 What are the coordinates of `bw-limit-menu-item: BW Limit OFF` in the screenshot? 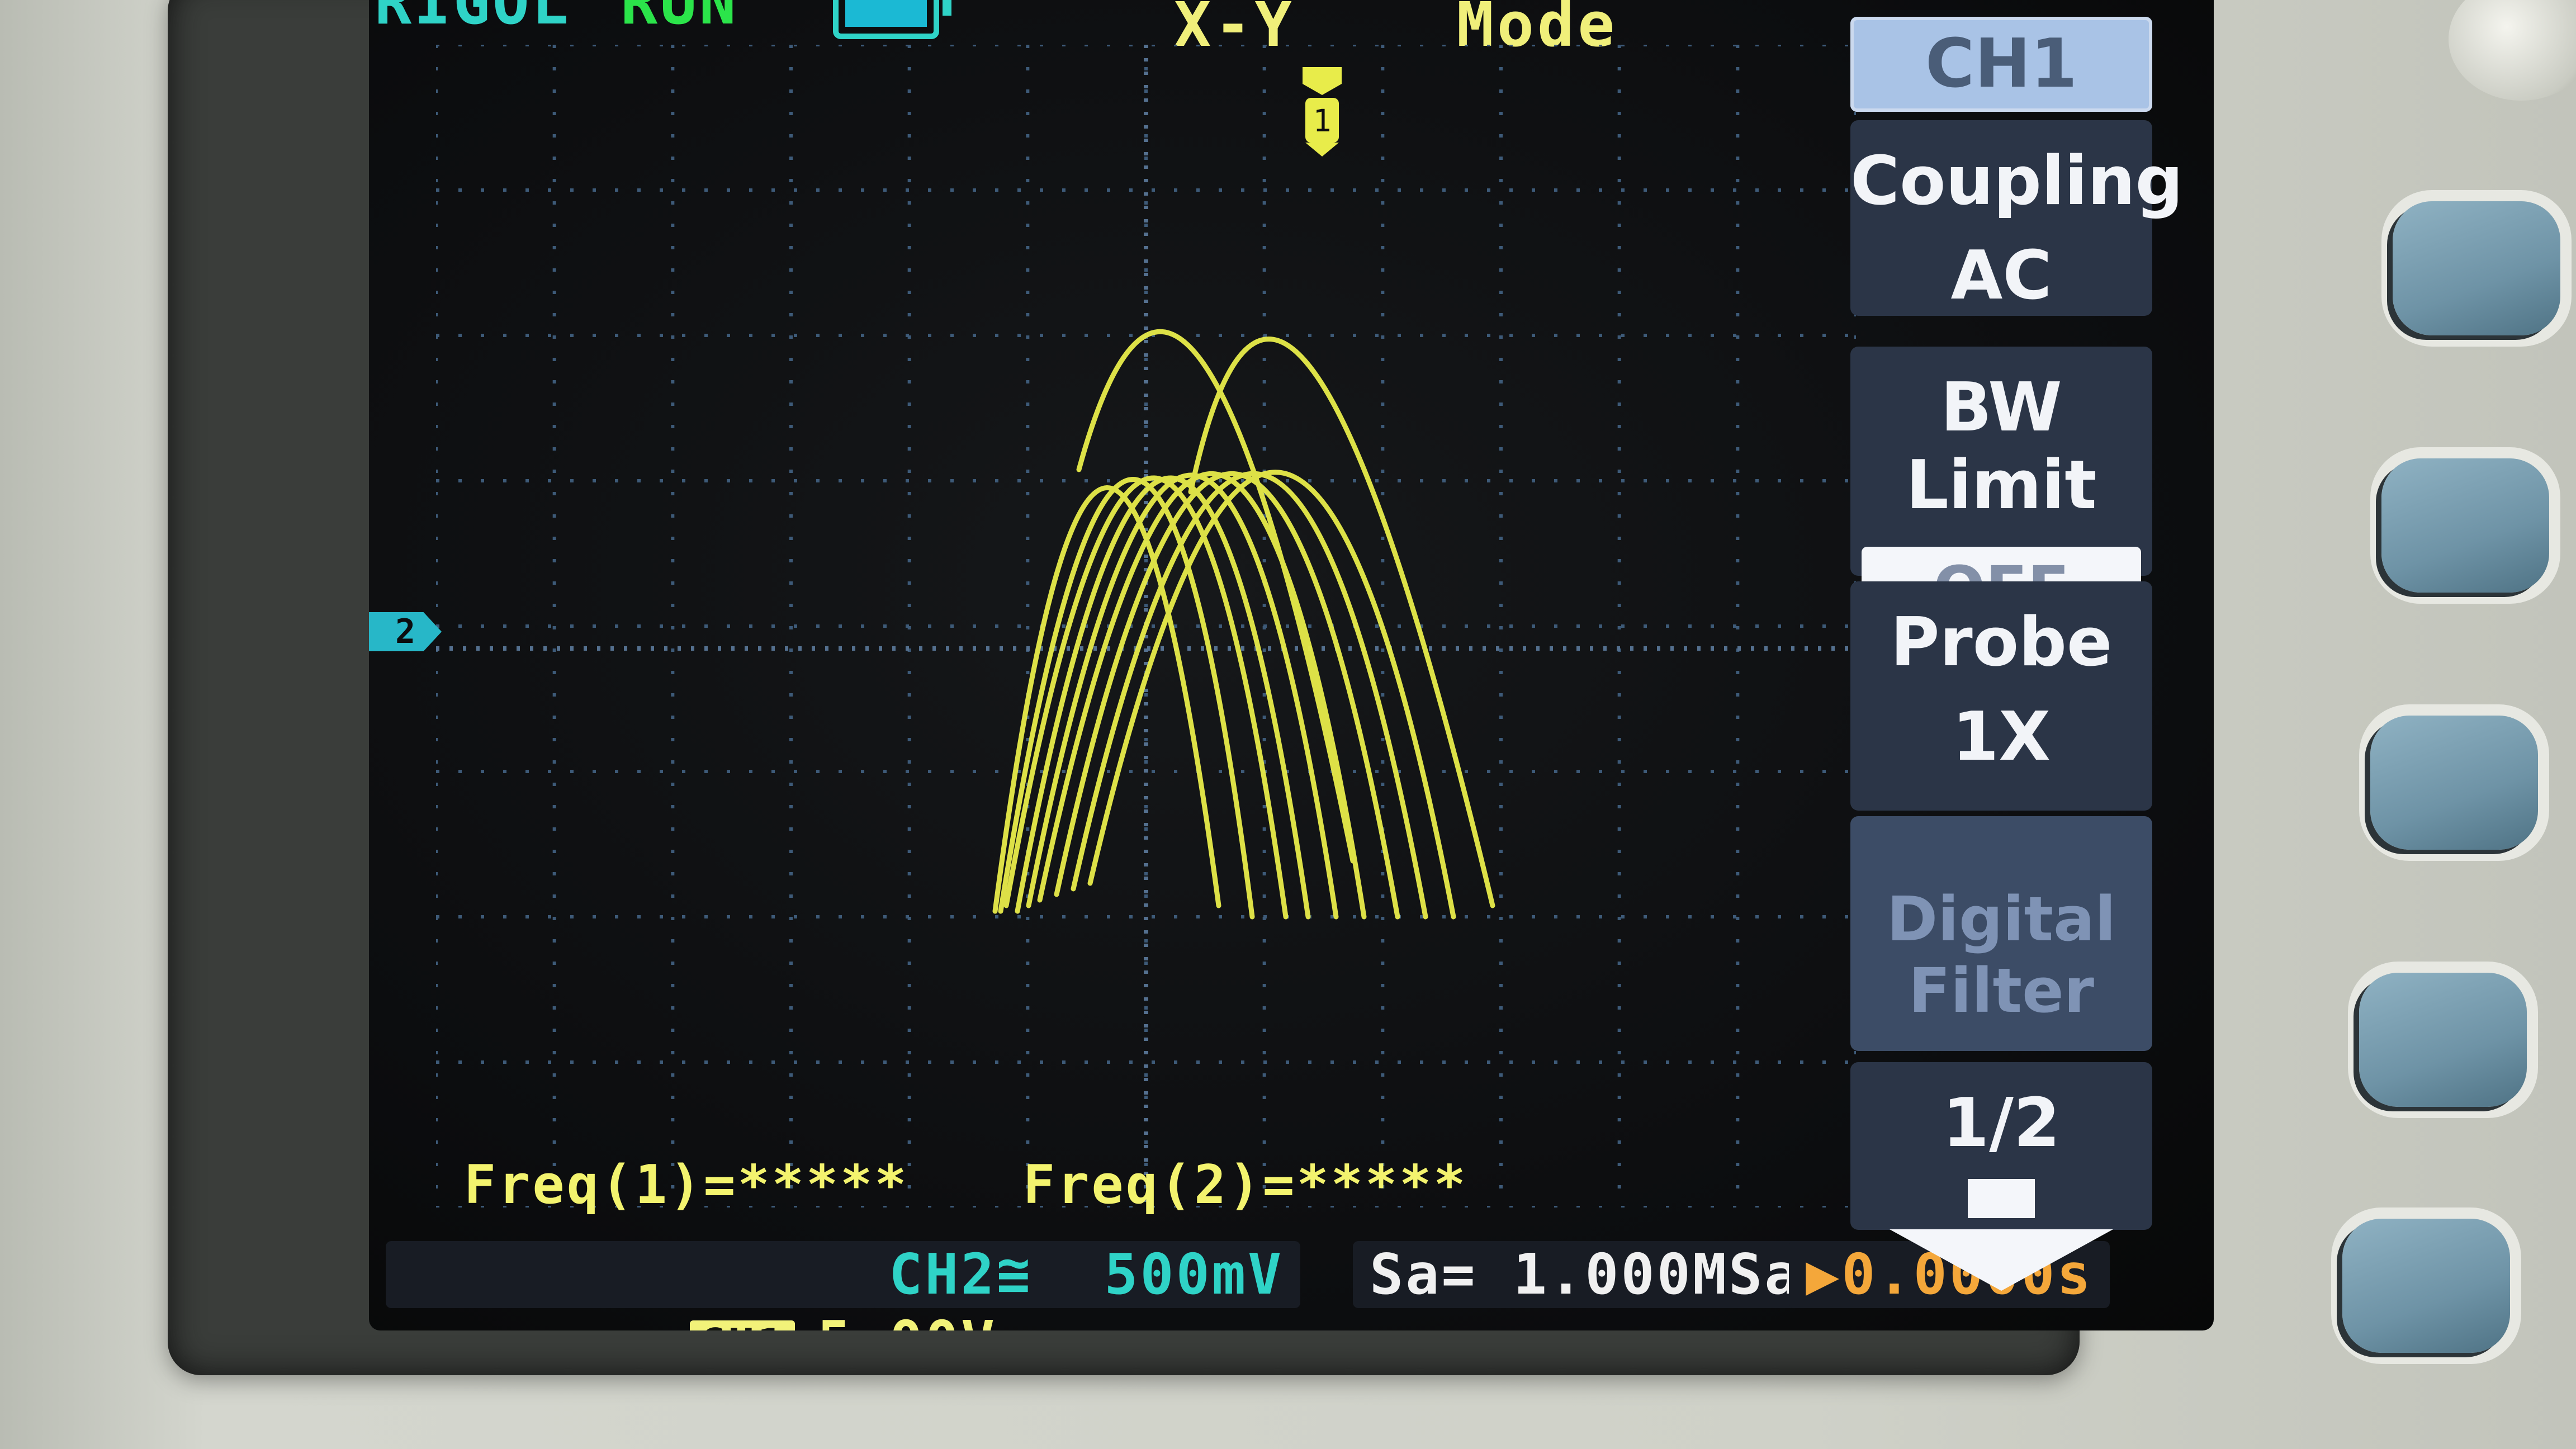 It's located at (2001, 489).